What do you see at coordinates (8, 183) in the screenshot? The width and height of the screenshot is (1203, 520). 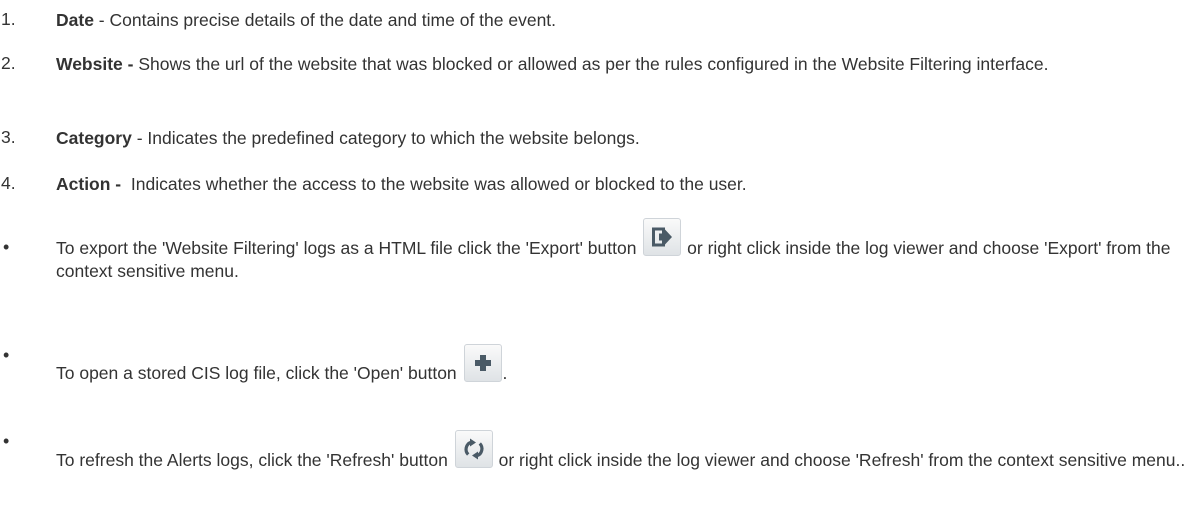 I see `list-number: 4.` at bounding box center [8, 183].